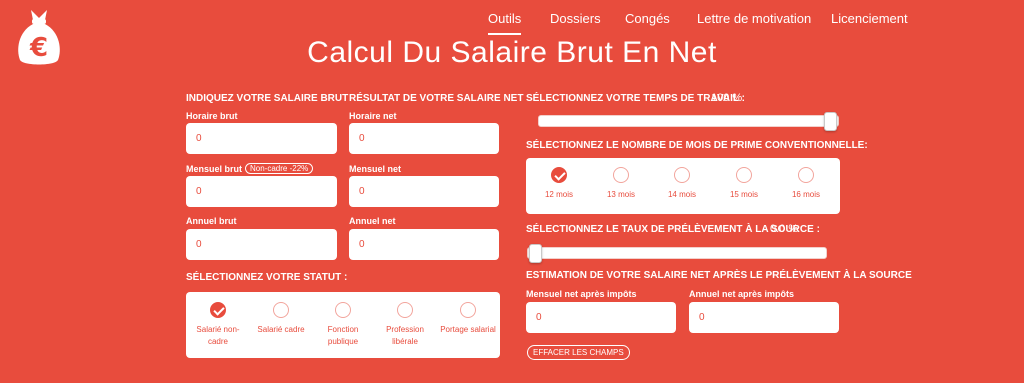 The width and height of the screenshot is (1024, 383). I want to click on mensuel-net-impots-field, so click(601, 317).